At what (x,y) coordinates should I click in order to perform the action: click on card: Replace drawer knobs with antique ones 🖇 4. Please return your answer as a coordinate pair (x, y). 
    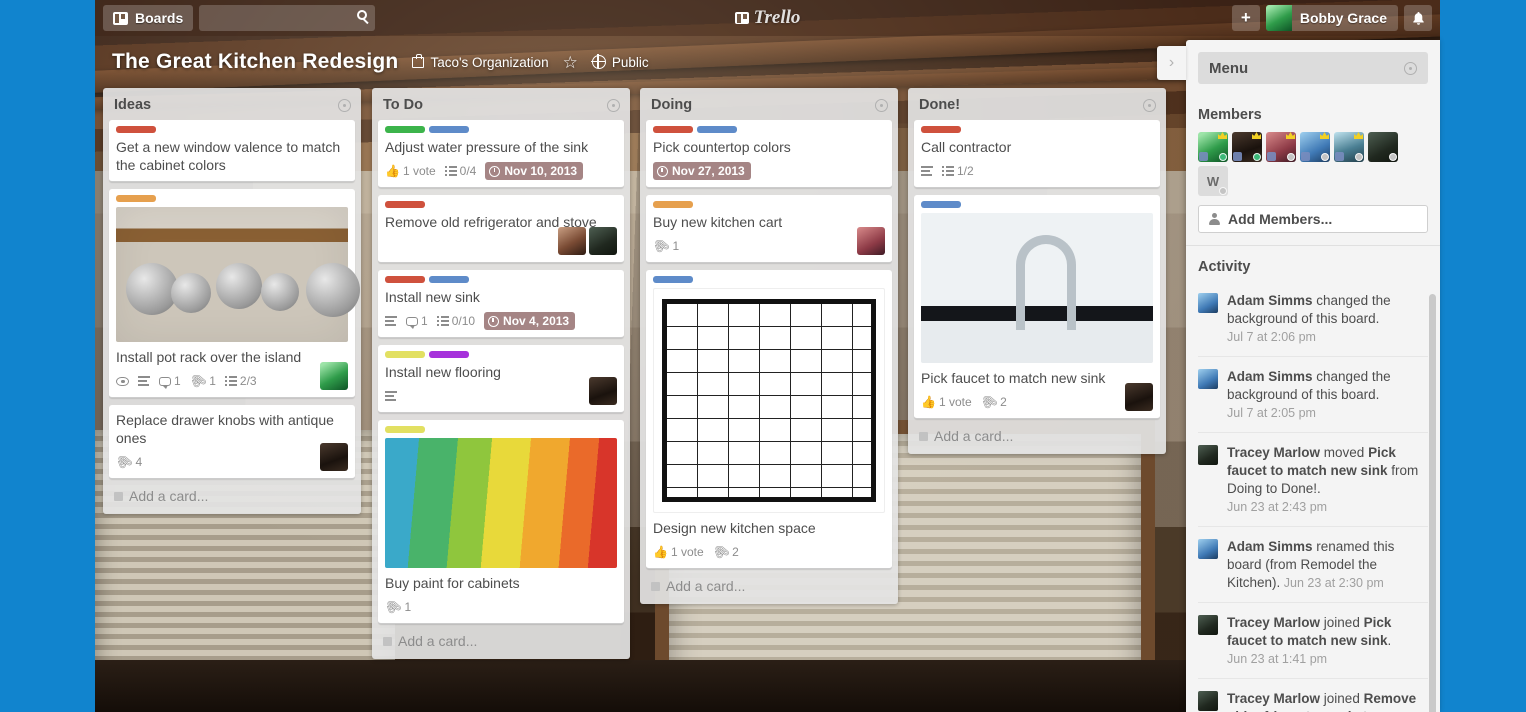
    Looking at the image, I should click on (232, 442).